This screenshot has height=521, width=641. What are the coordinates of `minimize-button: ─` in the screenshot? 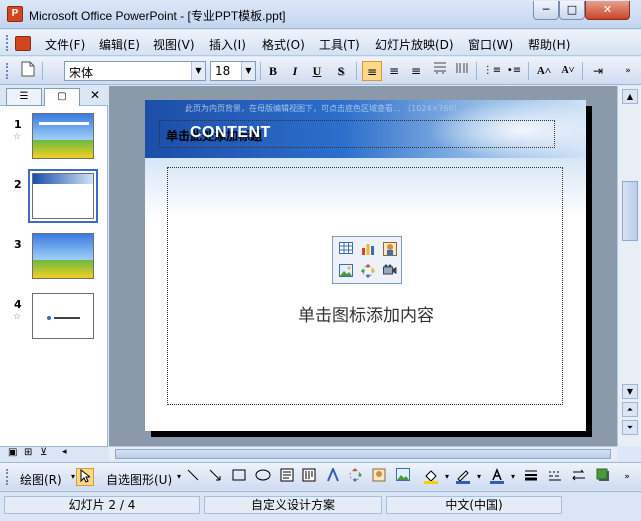 It's located at (546, 10).